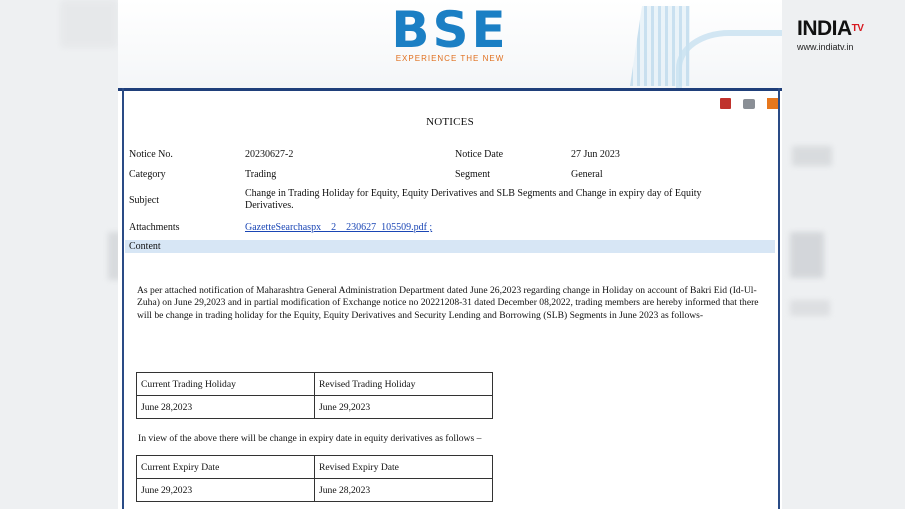 This screenshot has height=509, width=905. Describe the element at coordinates (450, 58) in the screenshot. I see `bse-tagline: EXPERIENCE THE NEW` at that location.